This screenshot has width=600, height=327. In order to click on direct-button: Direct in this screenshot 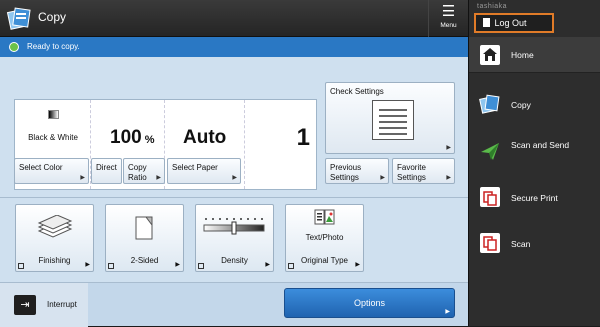, I will do `click(106, 171)`.